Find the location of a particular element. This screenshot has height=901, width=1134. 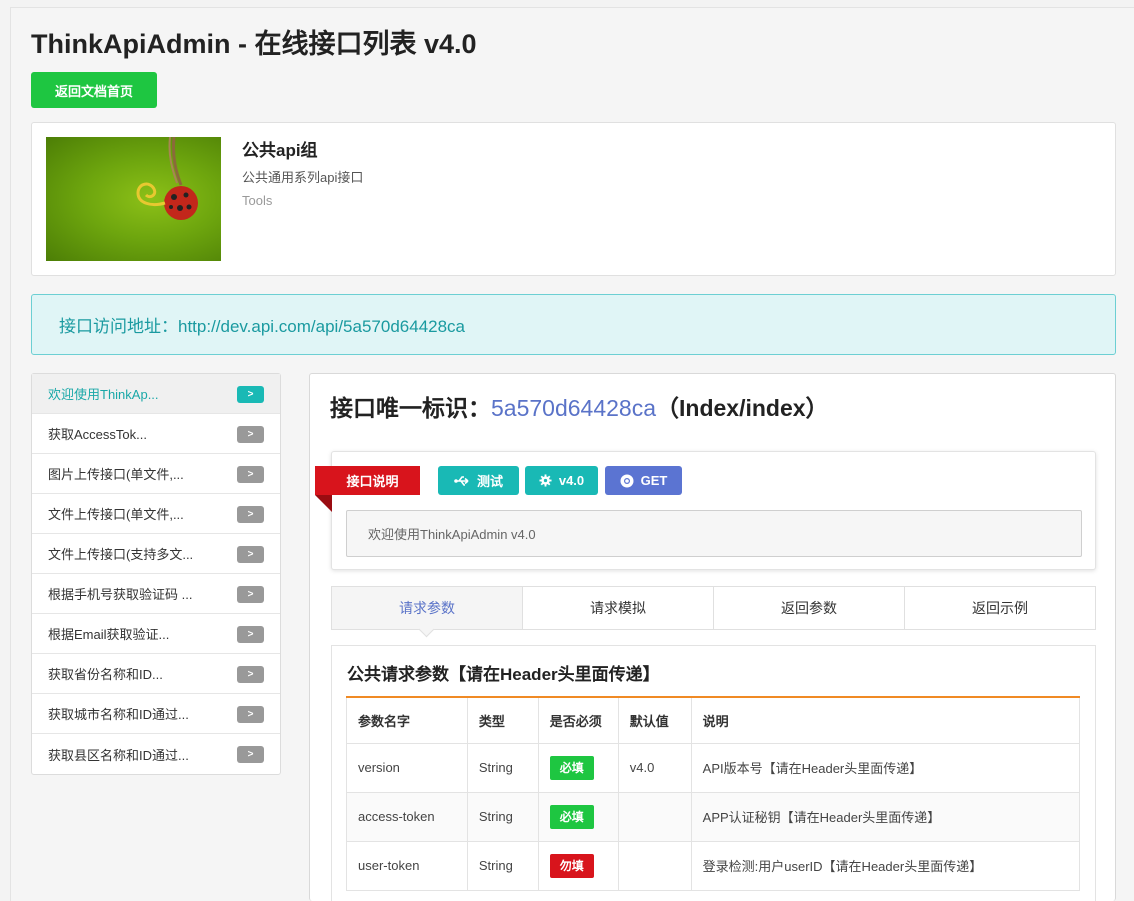

column-header: 是否必须 is located at coordinates (578, 720).